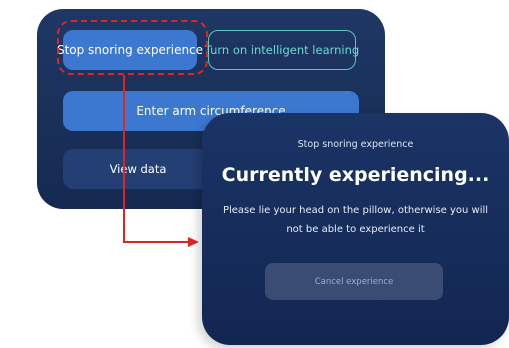 The height and width of the screenshot is (348, 509). What do you see at coordinates (355, 144) in the screenshot?
I see `dialog-title: Stop snoring experience` at bounding box center [355, 144].